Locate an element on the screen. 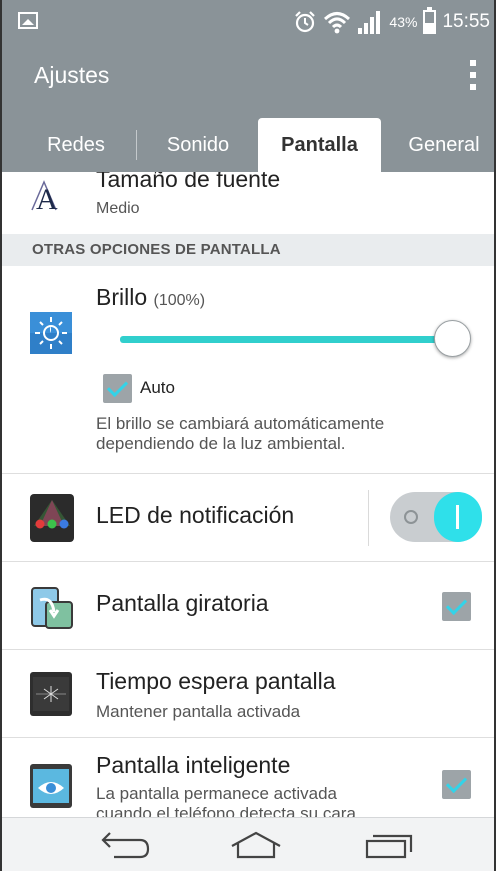  battery-icon is located at coordinates (430, 20).